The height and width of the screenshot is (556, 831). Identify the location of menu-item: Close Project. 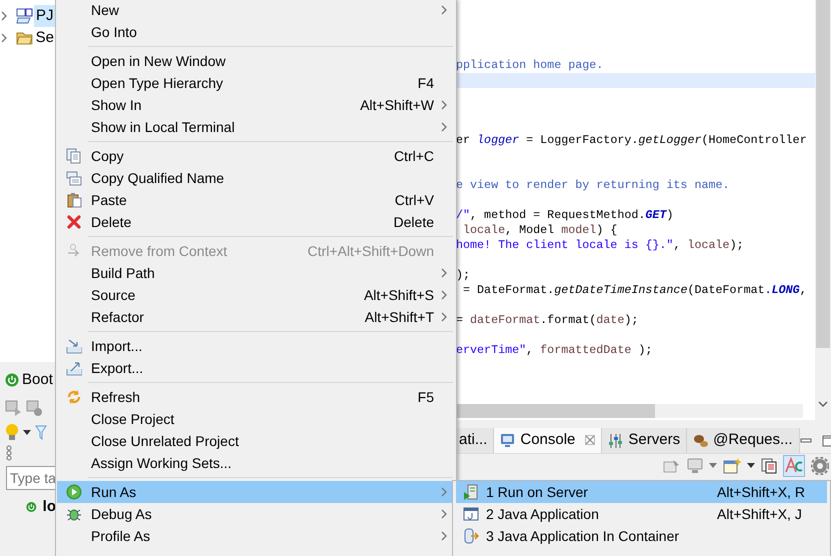
(256, 419).